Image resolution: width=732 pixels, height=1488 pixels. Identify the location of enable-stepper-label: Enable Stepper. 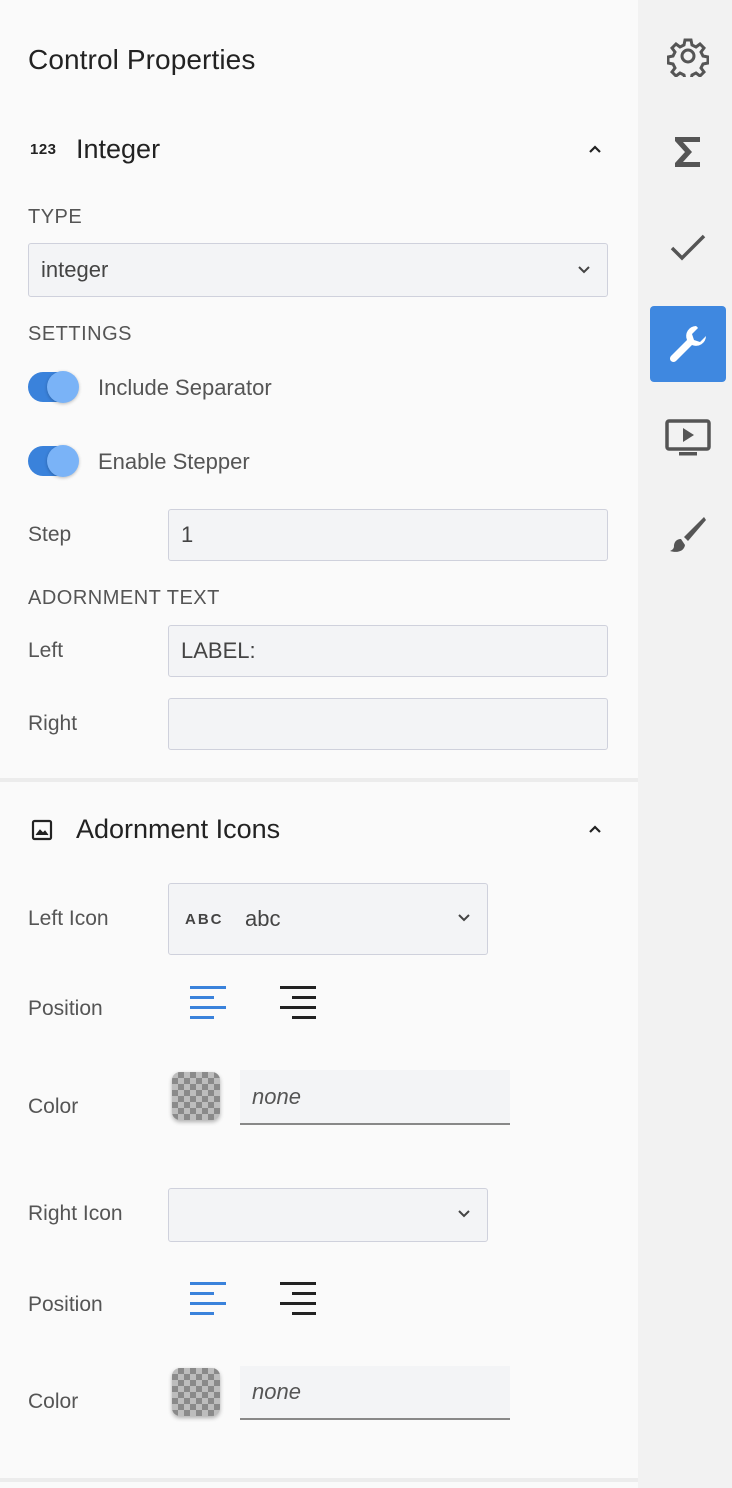
(174, 461).